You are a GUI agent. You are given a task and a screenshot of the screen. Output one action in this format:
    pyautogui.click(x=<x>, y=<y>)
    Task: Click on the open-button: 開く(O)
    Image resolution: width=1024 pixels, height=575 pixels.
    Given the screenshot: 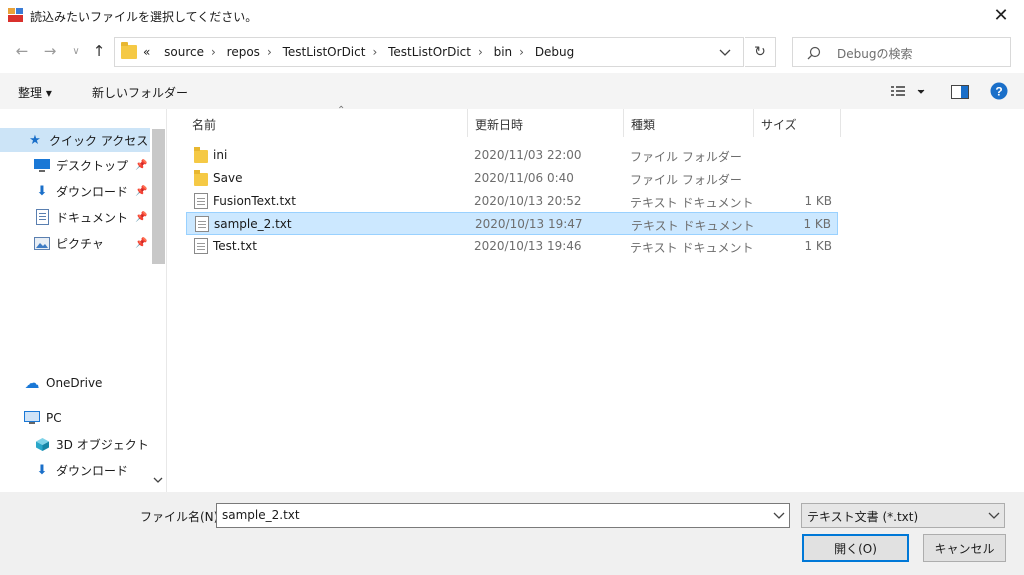 What is the action you would take?
    pyautogui.click(x=855, y=548)
    